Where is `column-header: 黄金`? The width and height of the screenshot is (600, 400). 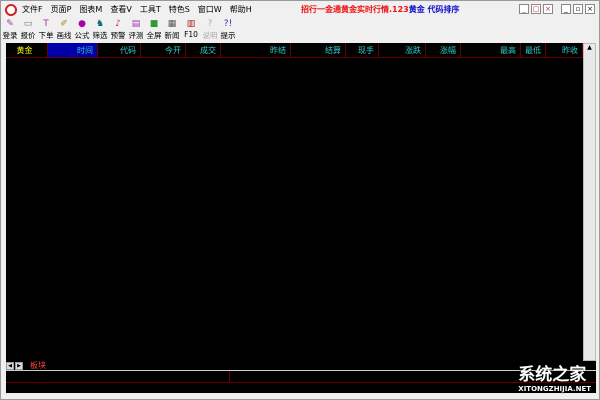
column-header: 黄金 is located at coordinates (27, 50).